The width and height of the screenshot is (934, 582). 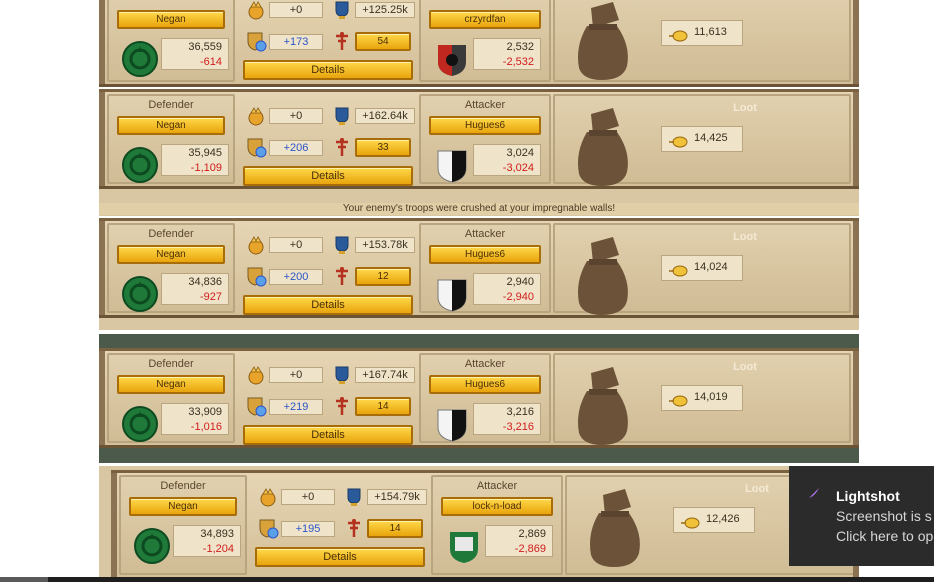 What do you see at coordinates (710, 32) in the screenshot?
I see `loot-value: 11,613` at bounding box center [710, 32].